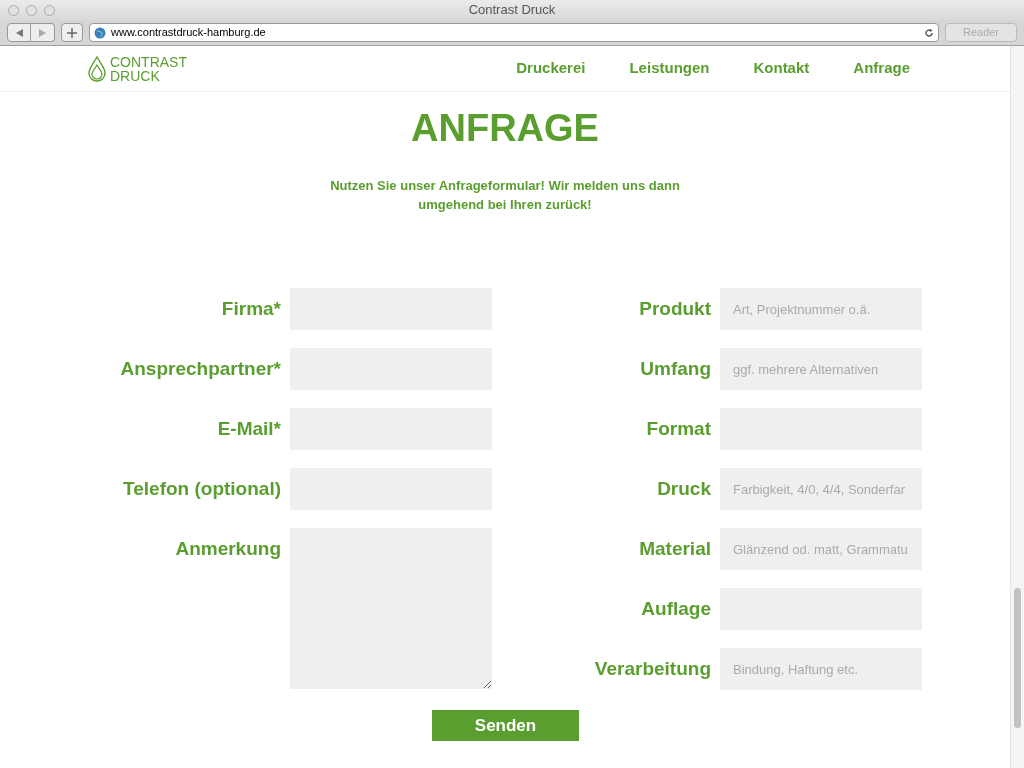  Describe the element at coordinates (148, 61) in the screenshot. I see `logo-text: CONTRAST` at that location.